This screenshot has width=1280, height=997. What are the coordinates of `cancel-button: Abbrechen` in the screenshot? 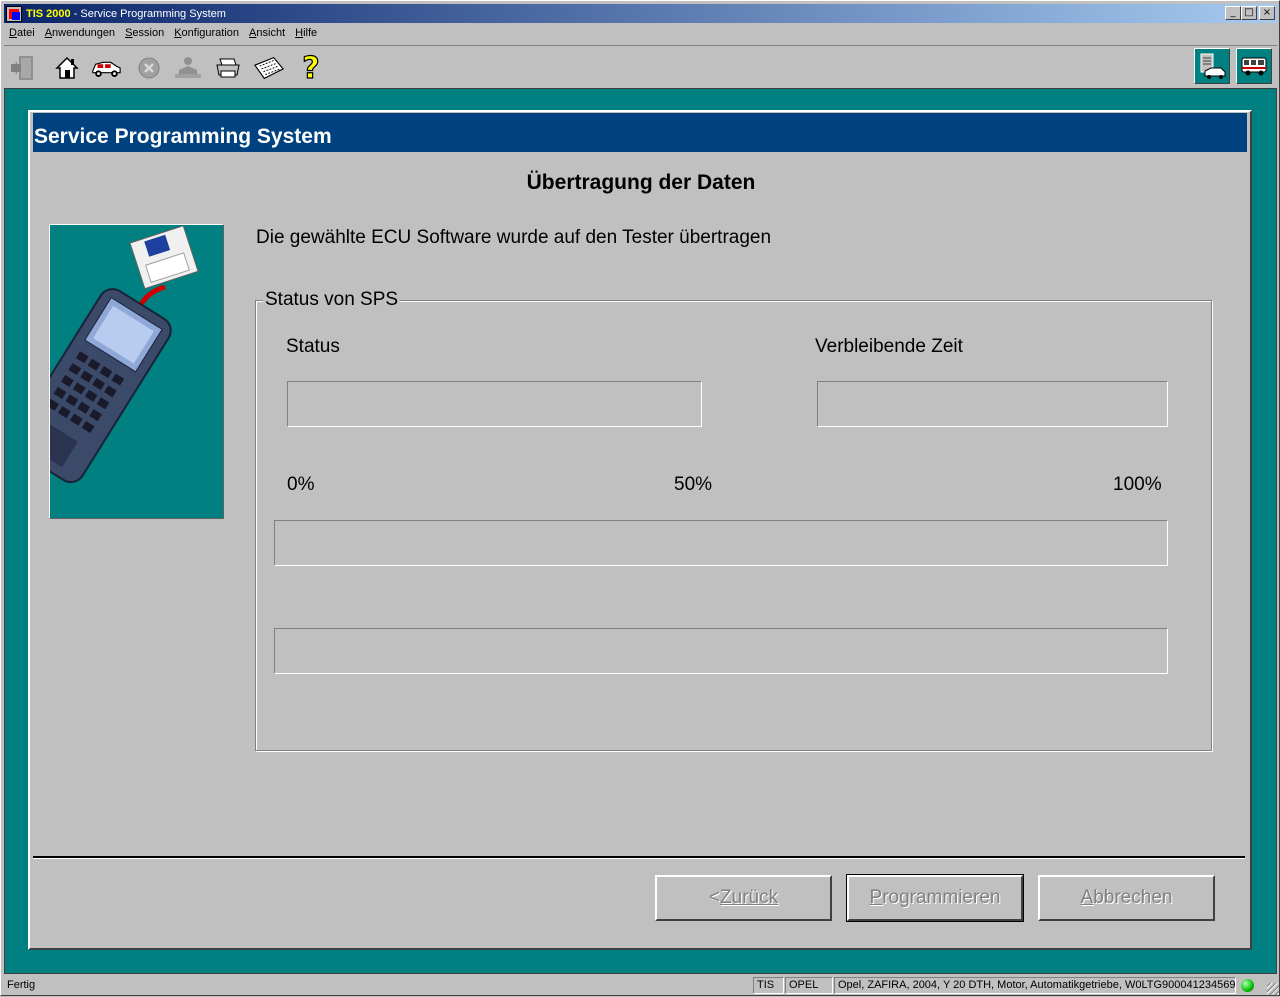 It's located at (1126, 898).